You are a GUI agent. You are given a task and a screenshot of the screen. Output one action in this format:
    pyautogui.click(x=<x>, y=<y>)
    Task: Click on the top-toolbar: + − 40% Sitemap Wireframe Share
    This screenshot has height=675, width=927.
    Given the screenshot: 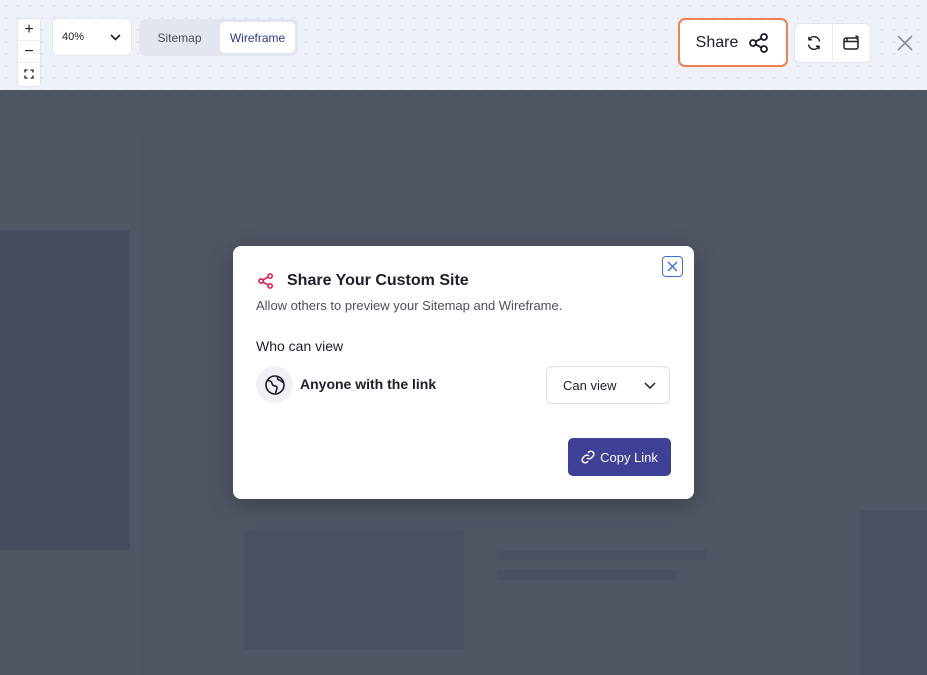 What is the action you would take?
    pyautogui.click(x=463, y=45)
    